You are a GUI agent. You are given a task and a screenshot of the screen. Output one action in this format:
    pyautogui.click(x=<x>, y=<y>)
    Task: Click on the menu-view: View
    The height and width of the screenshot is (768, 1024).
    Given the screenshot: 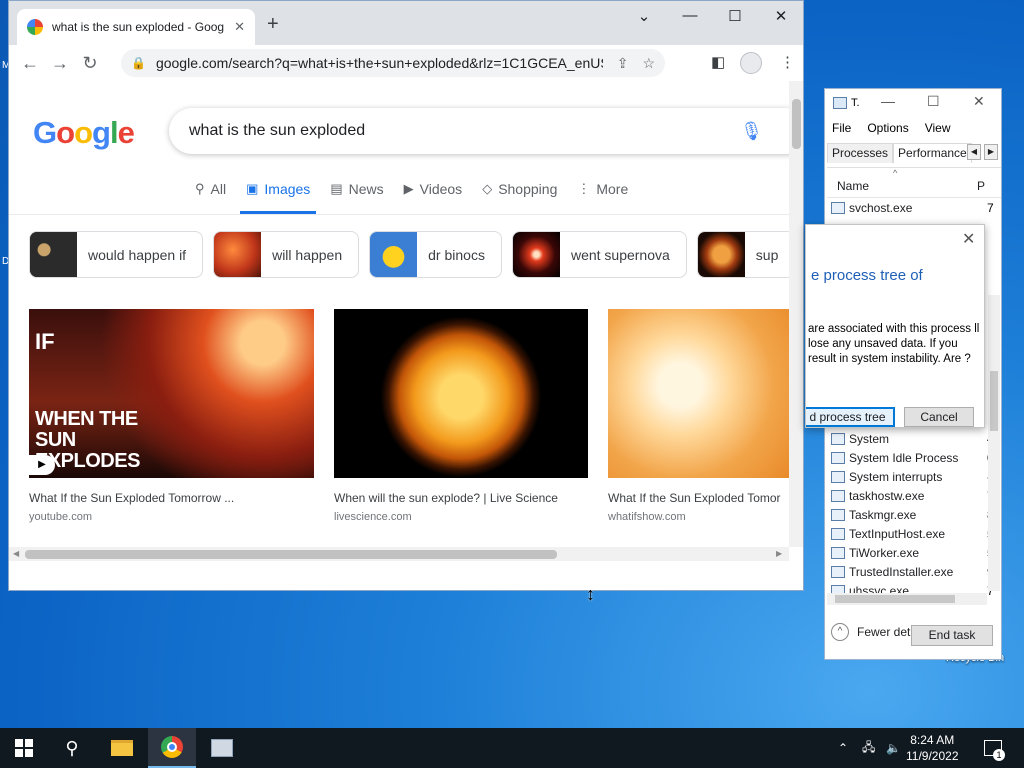 What is the action you would take?
    pyautogui.click(x=938, y=128)
    